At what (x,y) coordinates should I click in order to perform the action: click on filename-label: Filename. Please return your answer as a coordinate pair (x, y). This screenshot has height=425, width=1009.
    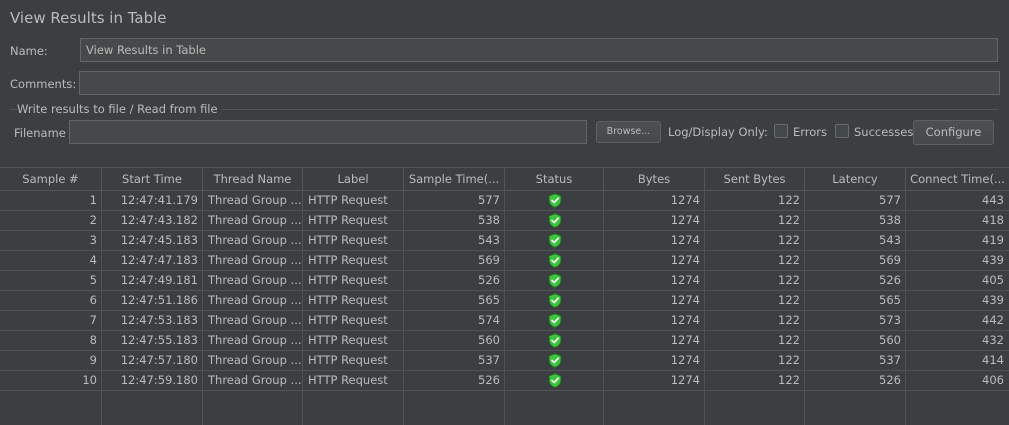
    Looking at the image, I should click on (40, 133).